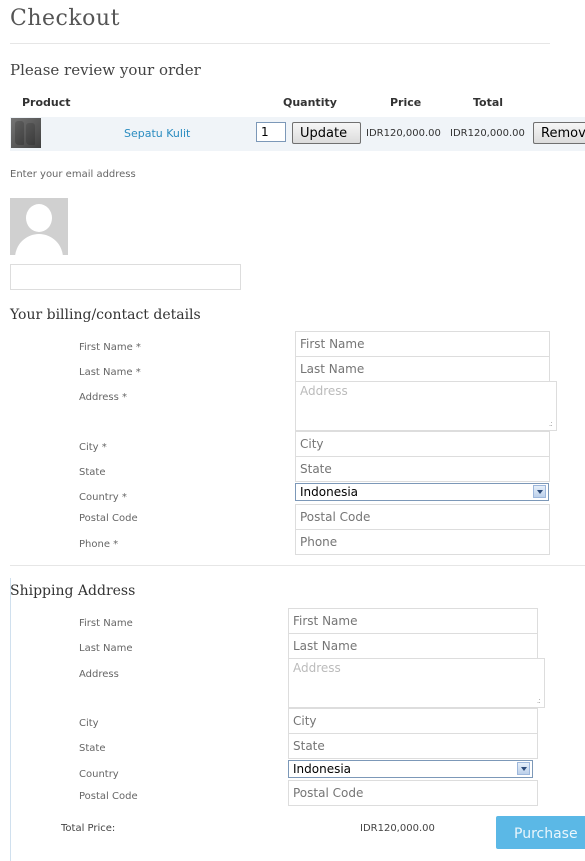 This screenshot has height=861, width=585. I want to click on shipping-city-label: City, so click(89, 723).